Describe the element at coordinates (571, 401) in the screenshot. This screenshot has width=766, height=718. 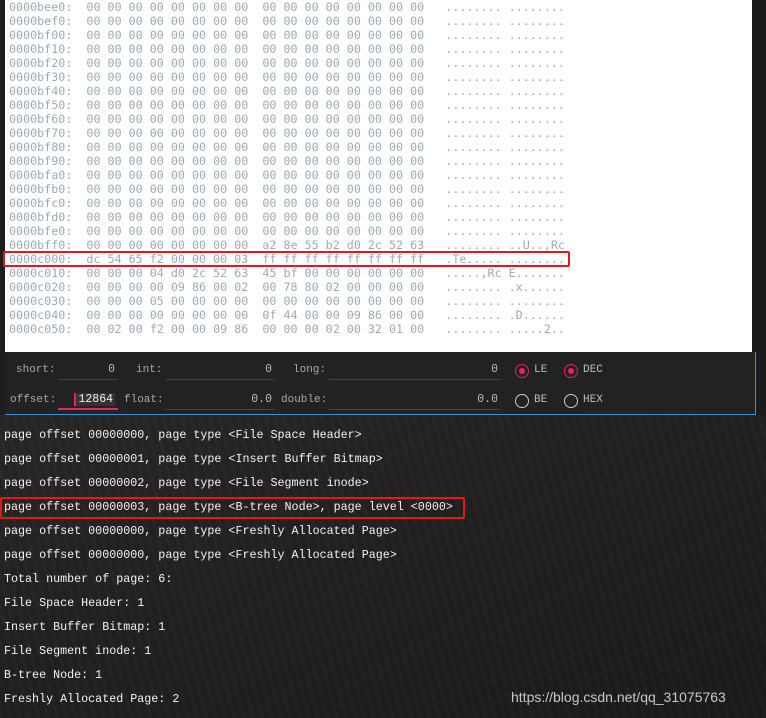
I see `hex-radio` at that location.